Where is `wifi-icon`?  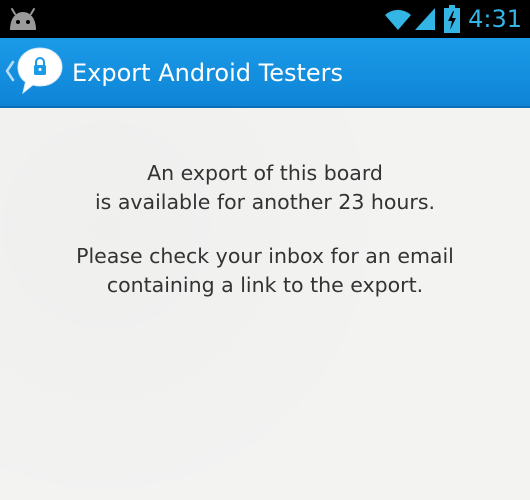
wifi-icon is located at coordinates (398, 19).